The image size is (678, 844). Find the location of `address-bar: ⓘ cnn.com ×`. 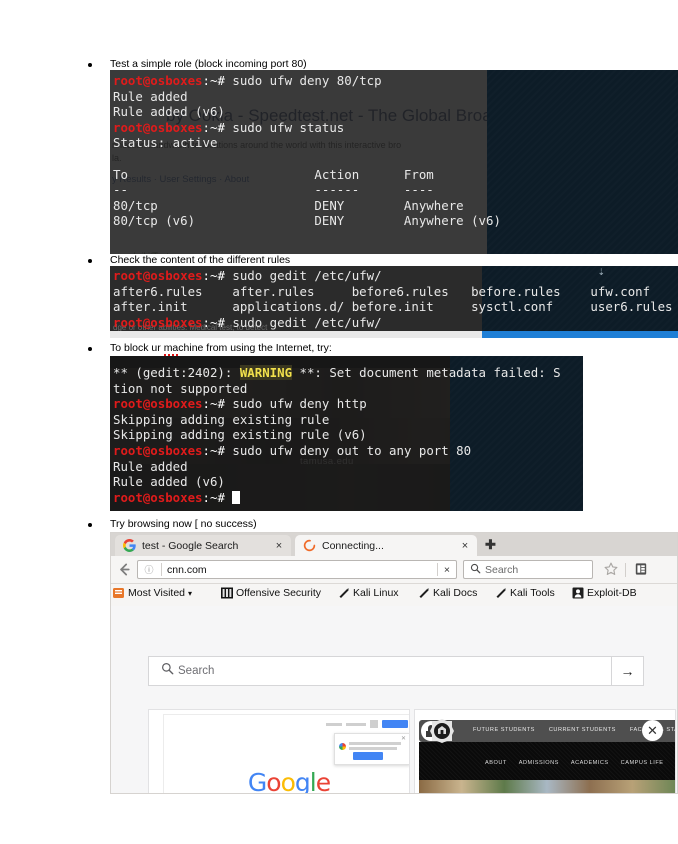

address-bar: ⓘ cnn.com × is located at coordinates (297, 569).